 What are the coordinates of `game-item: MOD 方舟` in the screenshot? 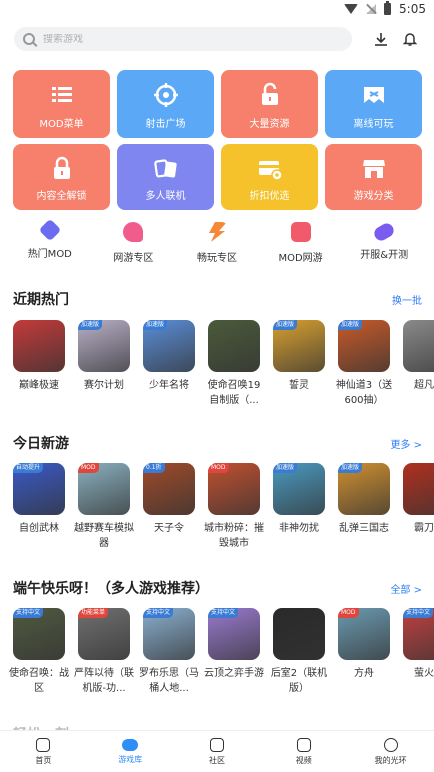 It's located at (364, 652).